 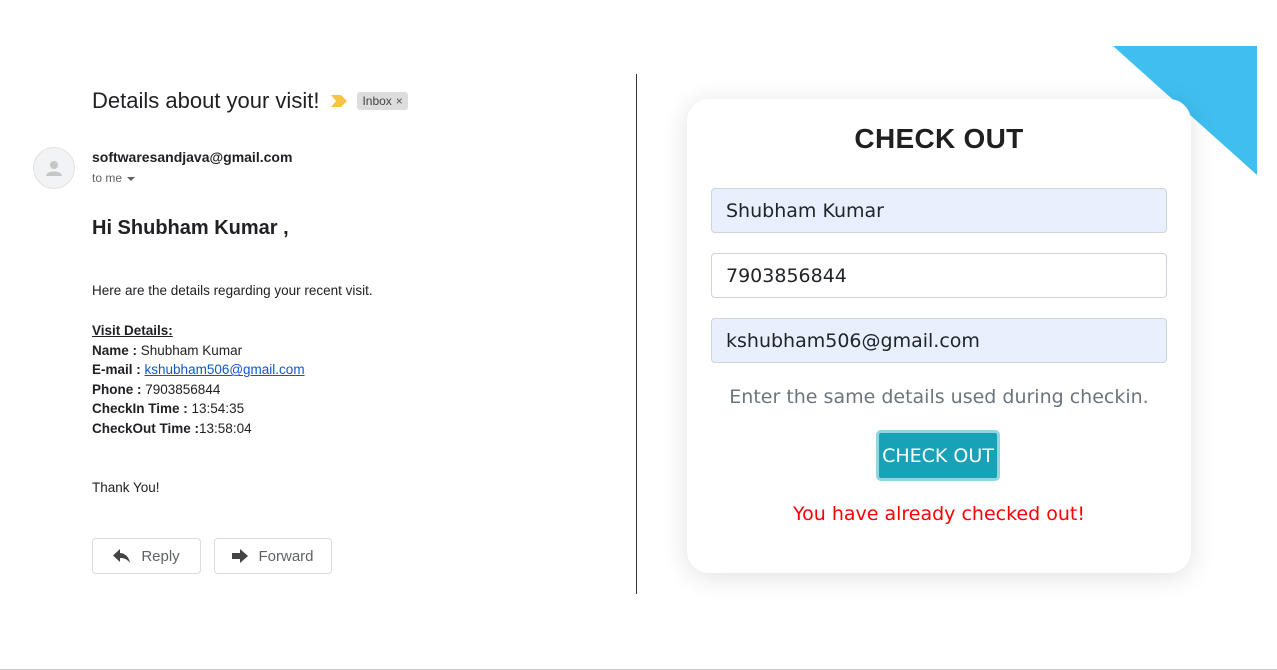 What do you see at coordinates (225, 369) in the screenshot?
I see `detail-email-link: kshubham506@gmail.com` at bounding box center [225, 369].